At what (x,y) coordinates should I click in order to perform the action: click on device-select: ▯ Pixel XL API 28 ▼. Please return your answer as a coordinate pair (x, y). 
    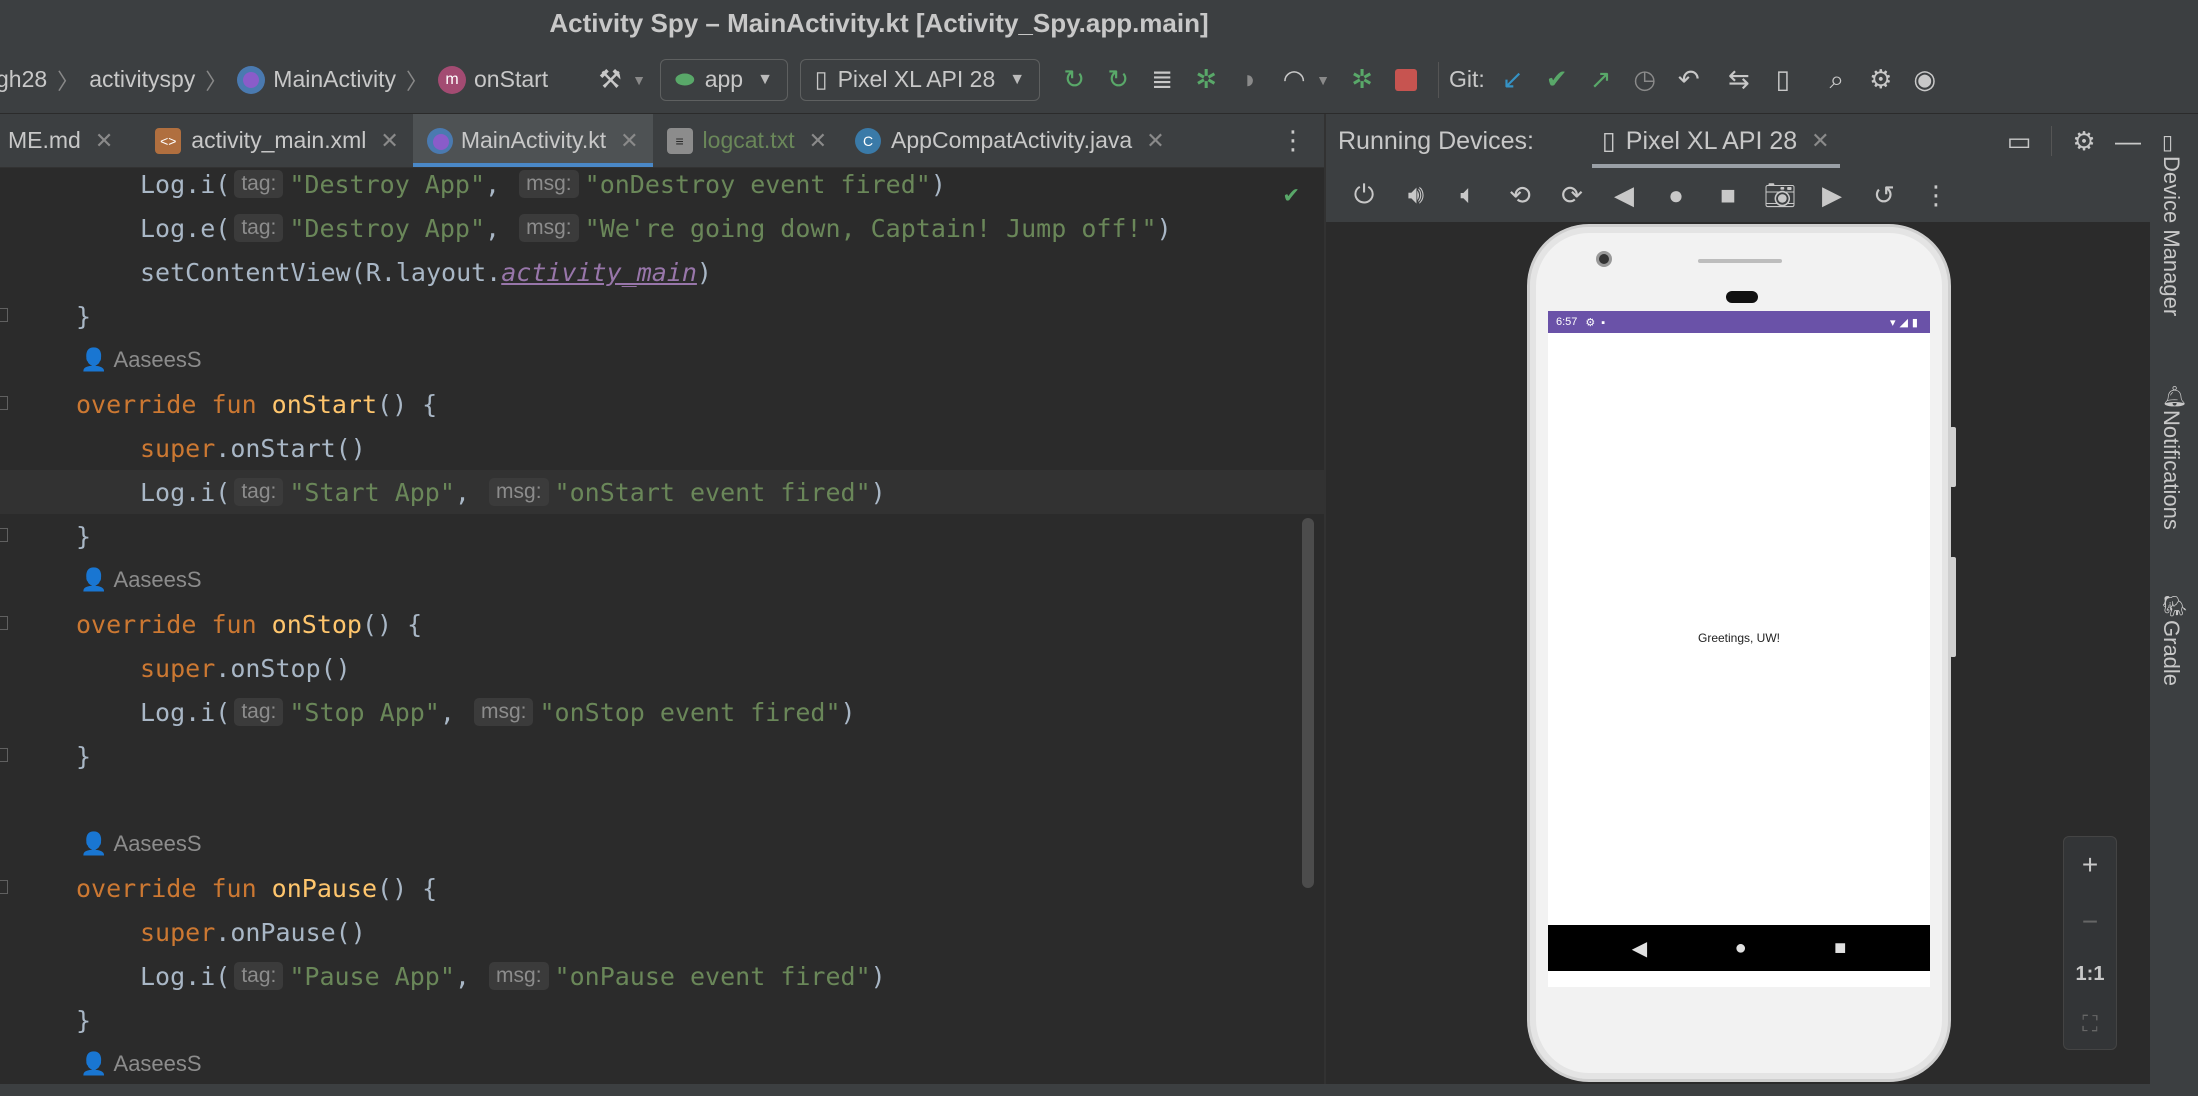
    Looking at the image, I should click on (920, 79).